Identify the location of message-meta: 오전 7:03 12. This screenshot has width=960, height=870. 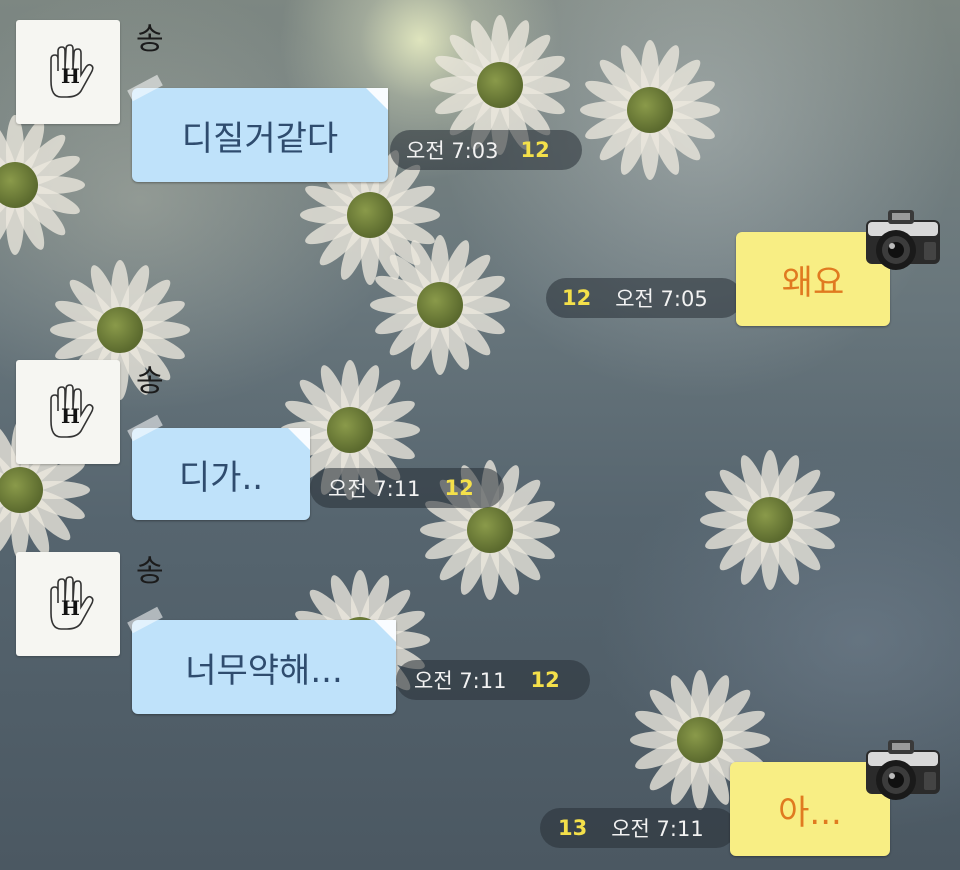
(486, 150).